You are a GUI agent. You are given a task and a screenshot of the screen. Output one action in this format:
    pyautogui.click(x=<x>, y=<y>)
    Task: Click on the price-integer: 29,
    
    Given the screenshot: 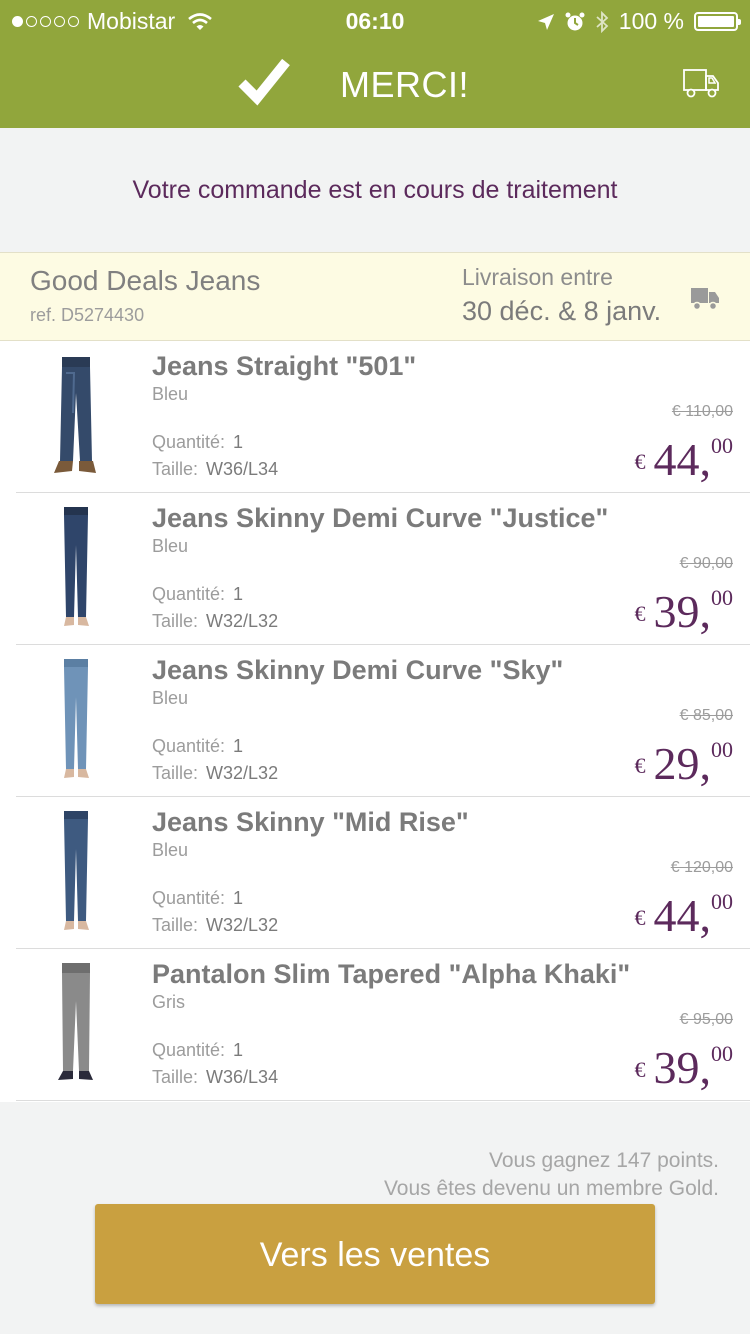 What is the action you would take?
    pyautogui.click(x=682, y=763)
    